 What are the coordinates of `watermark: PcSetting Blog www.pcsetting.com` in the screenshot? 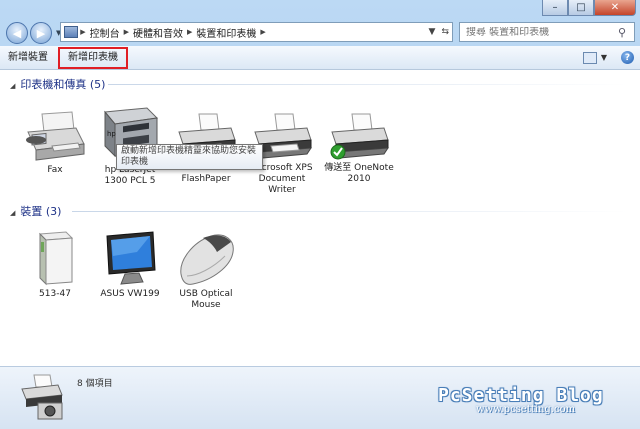 It's located at (521, 400).